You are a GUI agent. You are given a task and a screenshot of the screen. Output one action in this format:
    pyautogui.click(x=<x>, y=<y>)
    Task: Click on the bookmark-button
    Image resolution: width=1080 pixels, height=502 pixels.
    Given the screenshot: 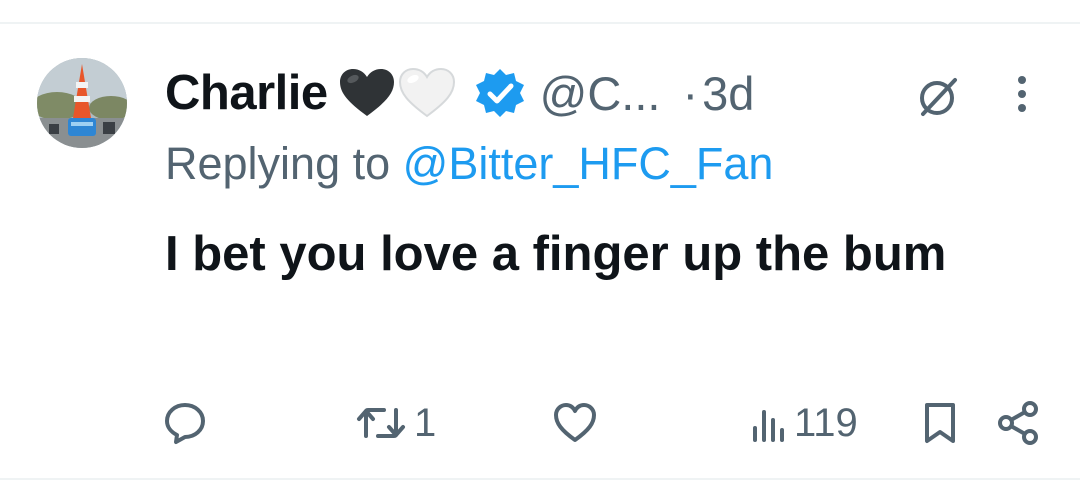 What is the action you would take?
    pyautogui.click(x=940, y=423)
    